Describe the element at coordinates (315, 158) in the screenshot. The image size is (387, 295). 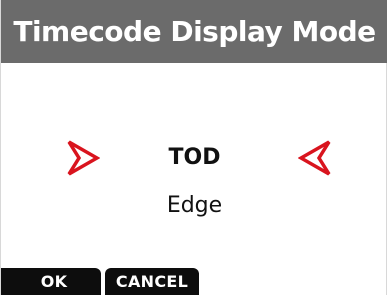
I see `scroll-left-arrow-icon` at that location.